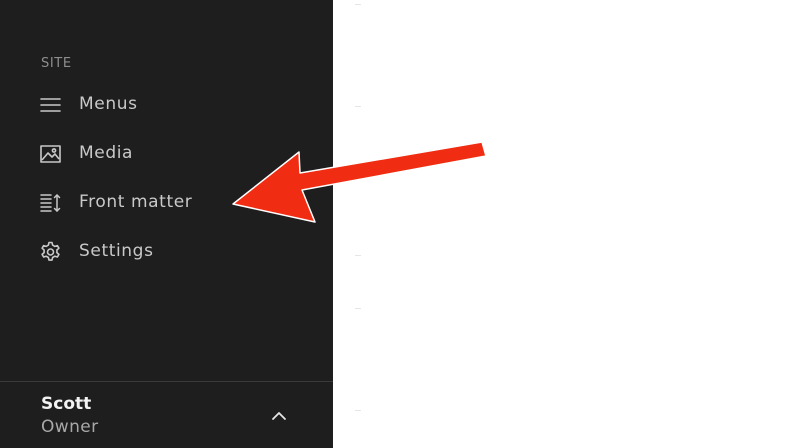  Describe the element at coordinates (166, 414) in the screenshot. I see `user-menu: Scott Owner` at that location.